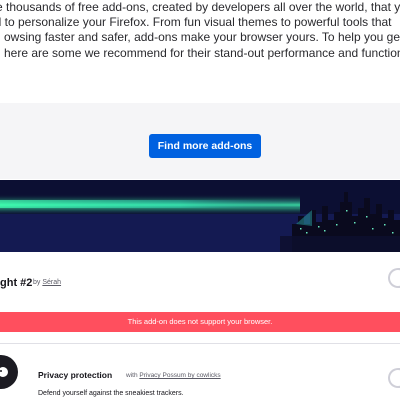  I want to click on theme-addon-name: ght #2, so click(16, 283).